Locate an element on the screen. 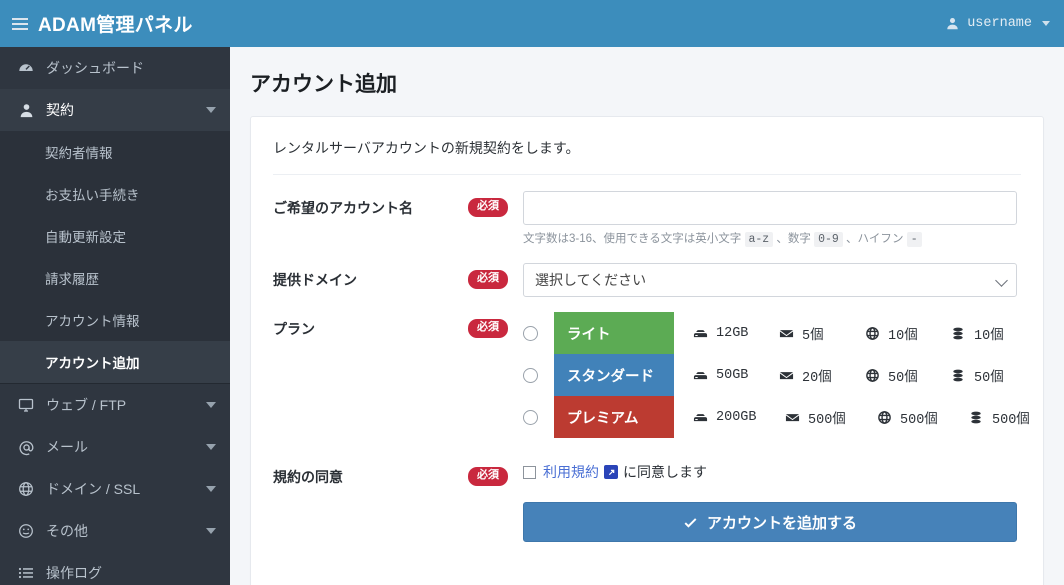 Image resolution: width=1064 pixels, height=585 pixels. sidebar-subitem-label: 請求履歴 is located at coordinates (72, 279).